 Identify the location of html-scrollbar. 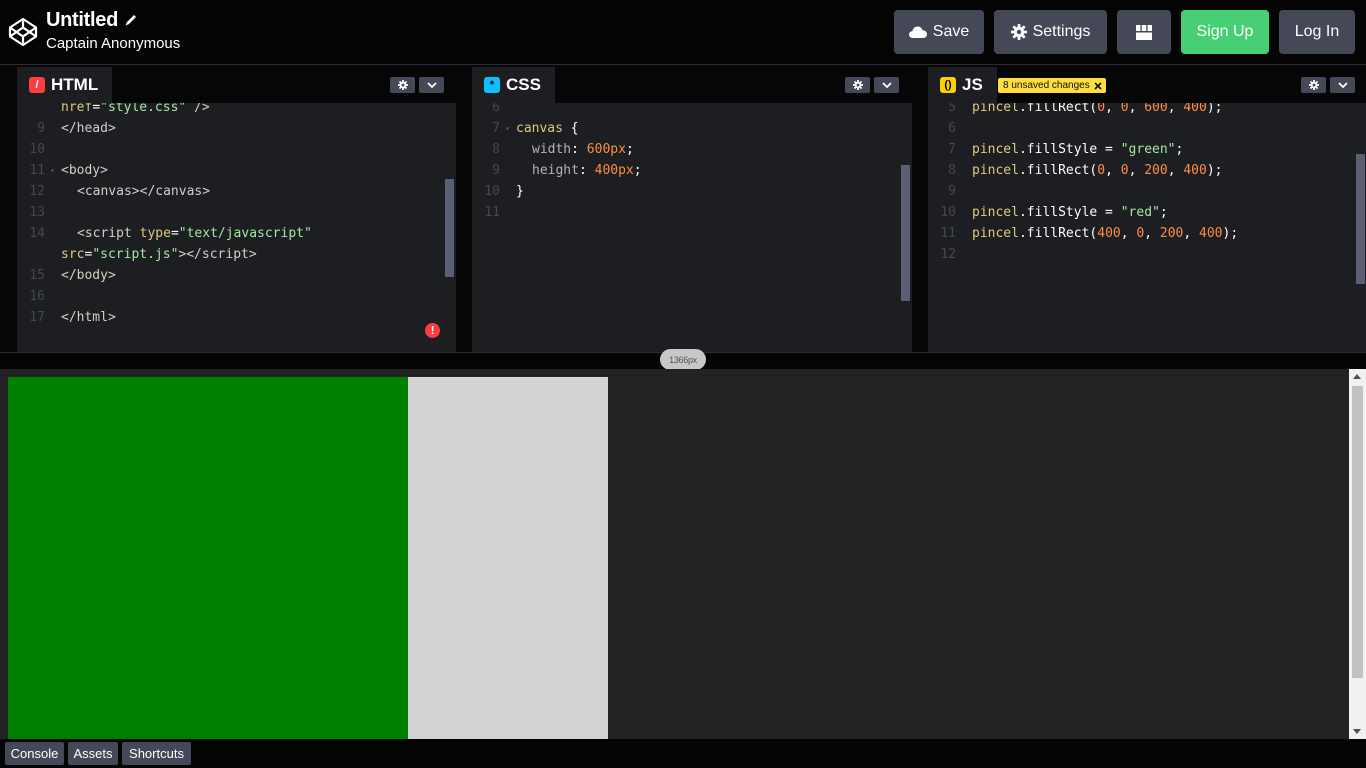
(449, 228).